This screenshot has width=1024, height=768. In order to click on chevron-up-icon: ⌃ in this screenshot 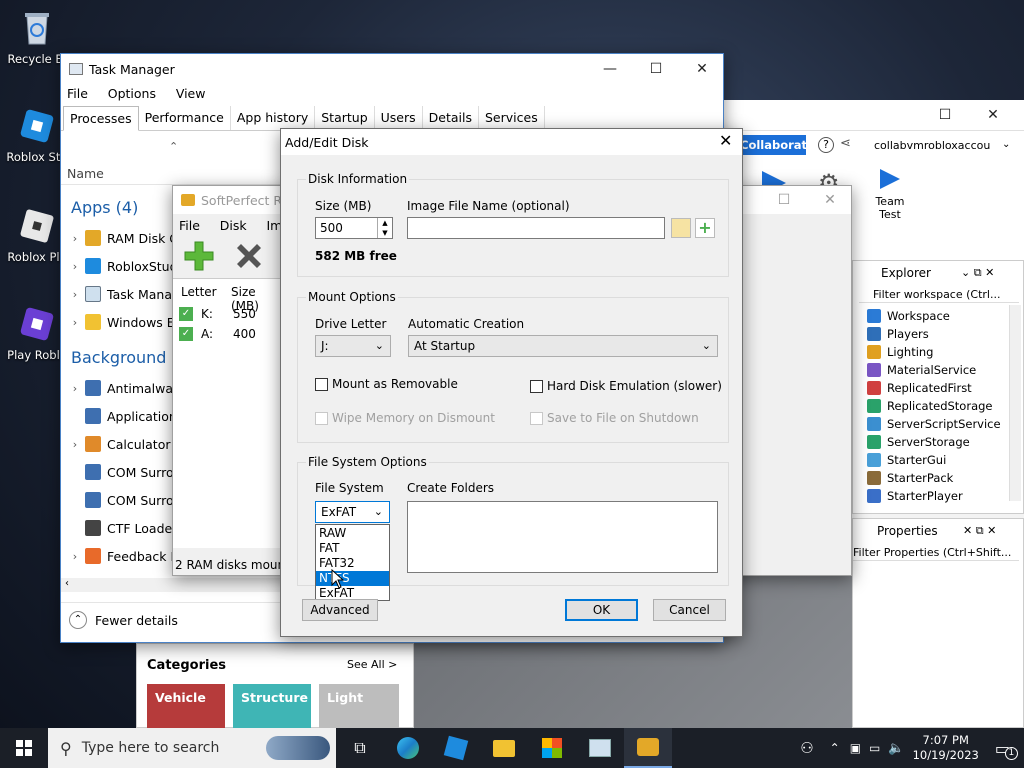, I will do `click(835, 748)`.